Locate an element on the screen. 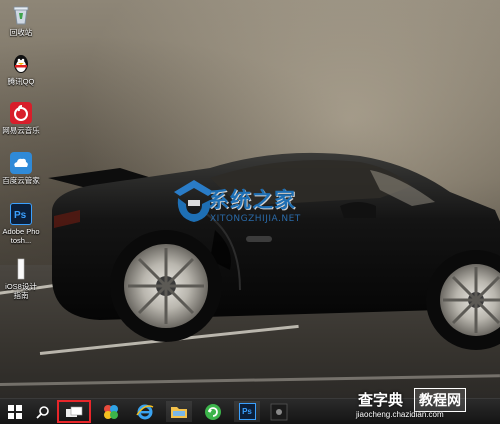 This screenshot has height=424, width=500. search-icon is located at coordinates (42, 412).